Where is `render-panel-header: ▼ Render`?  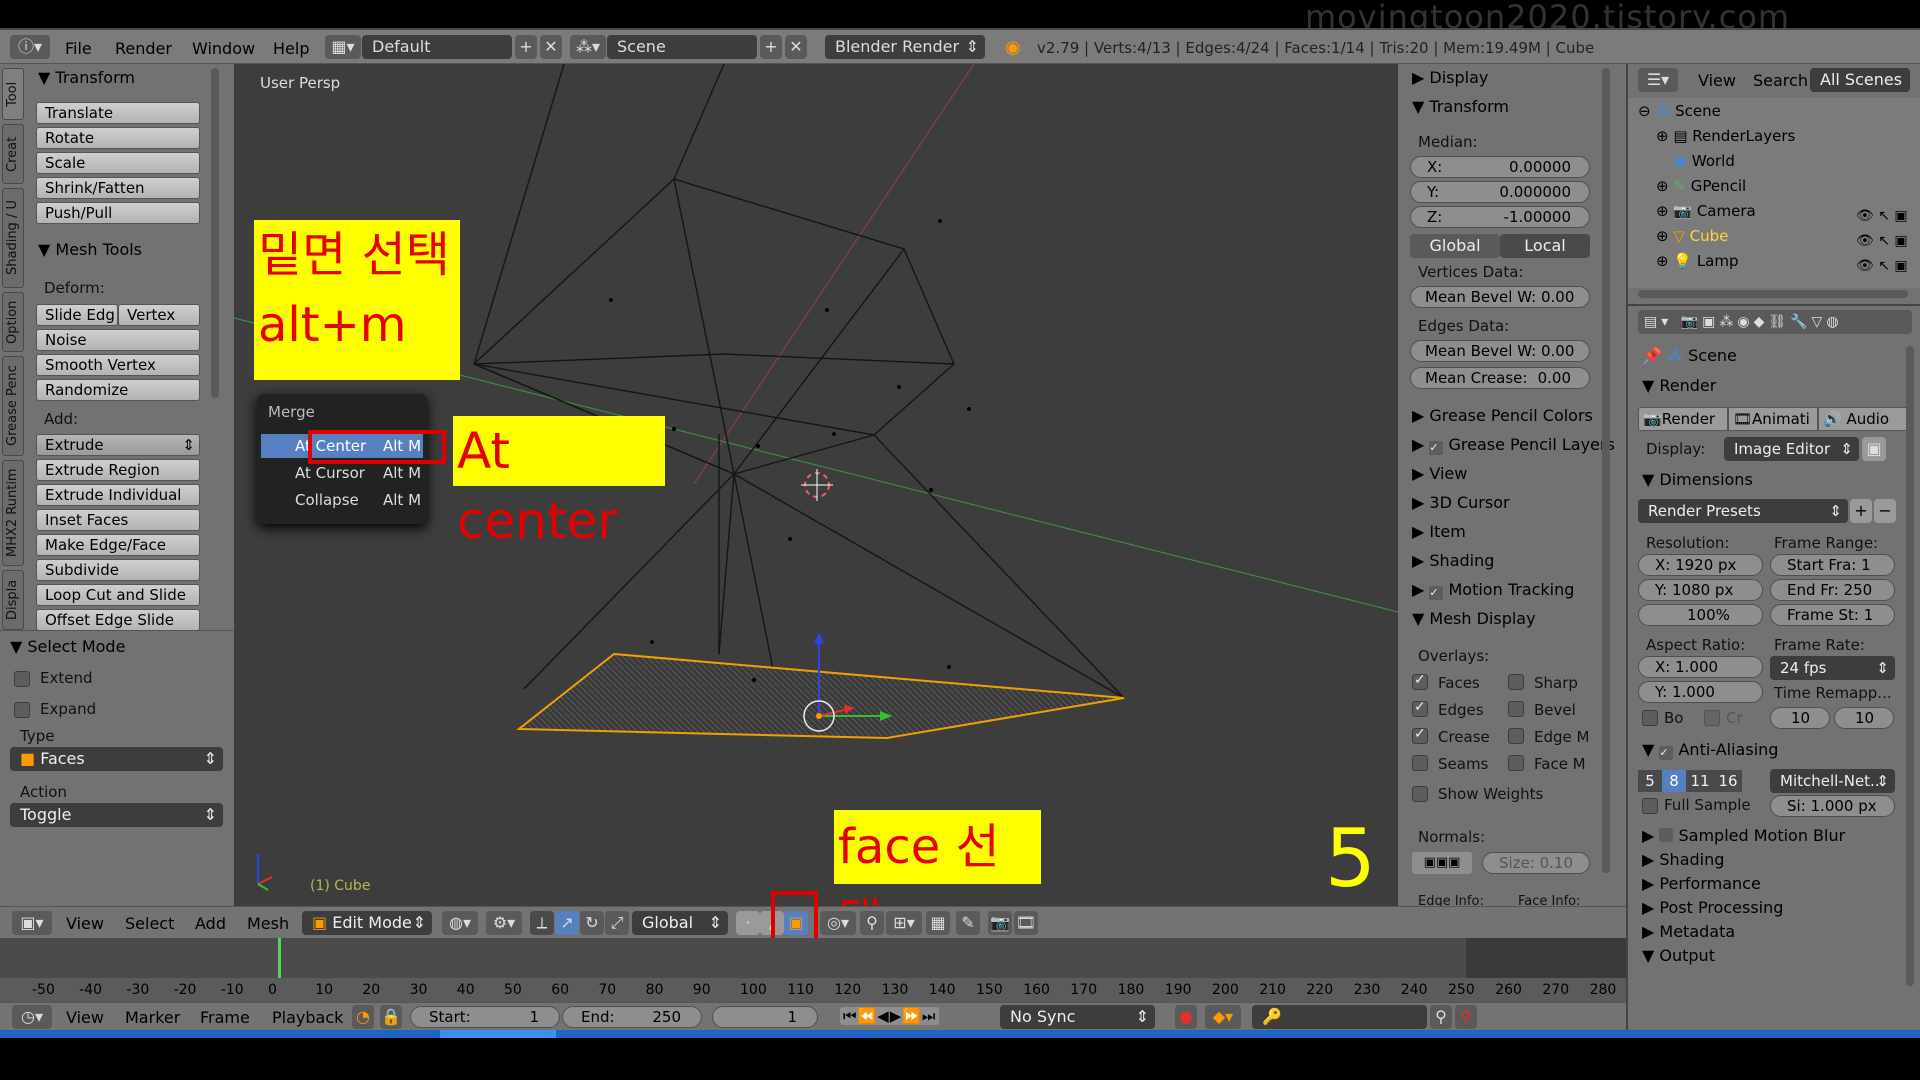
render-panel-header: ▼ Render is located at coordinates (1679, 385).